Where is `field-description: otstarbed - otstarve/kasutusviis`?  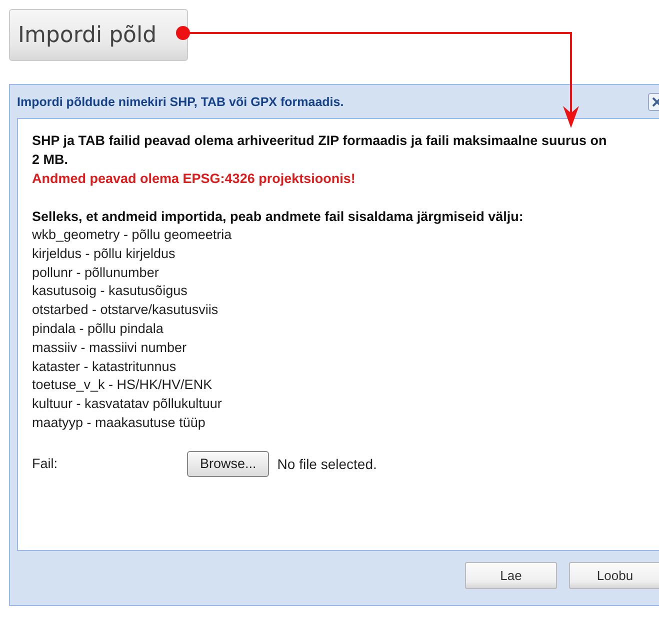 field-description: otstarbed - otstarve/kasutusviis is located at coordinates (125, 310).